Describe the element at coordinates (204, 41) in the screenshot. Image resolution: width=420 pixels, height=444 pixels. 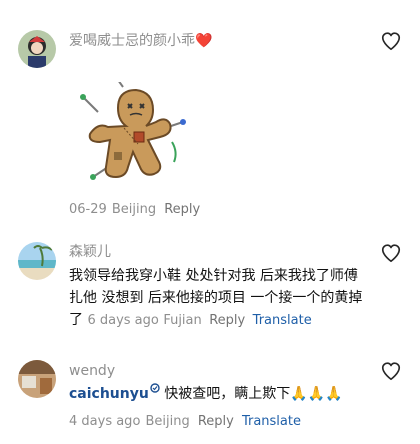
I see `heart-emoji: ❤️` at that location.